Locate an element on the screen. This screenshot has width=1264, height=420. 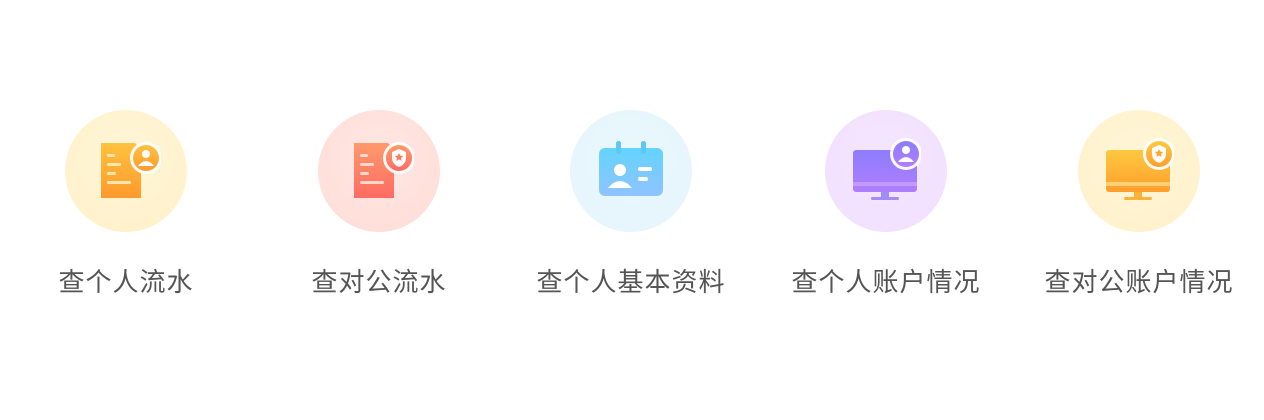
corporate-statement-icon-bg is located at coordinates (379, 171).